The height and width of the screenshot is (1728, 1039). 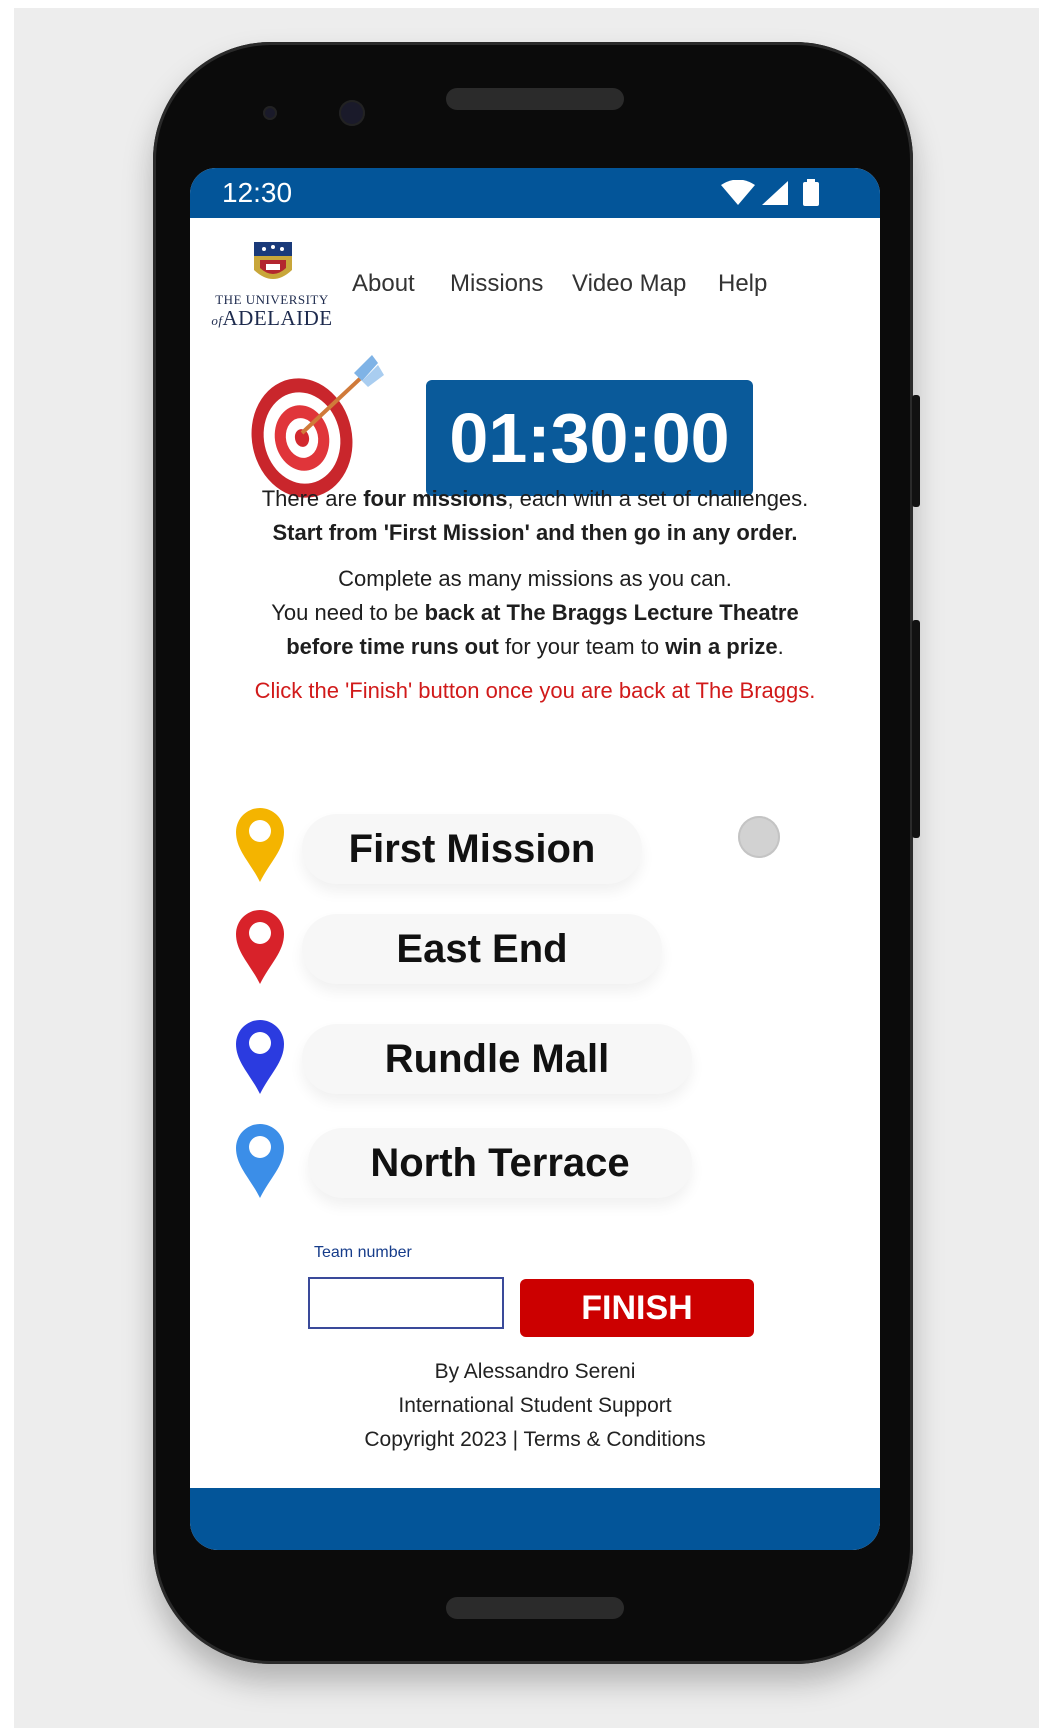 I want to click on bottom-bar, so click(x=535, y=1519).